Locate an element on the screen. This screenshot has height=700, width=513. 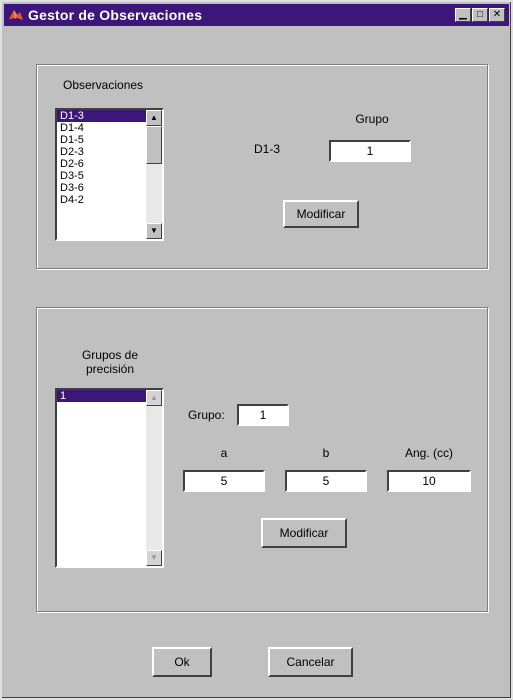
observaciones-list-items: D1-3 D1-4 D1-5 D2-3 D2-6 D3-5 D3-6 D4-2 is located at coordinates (101, 174).